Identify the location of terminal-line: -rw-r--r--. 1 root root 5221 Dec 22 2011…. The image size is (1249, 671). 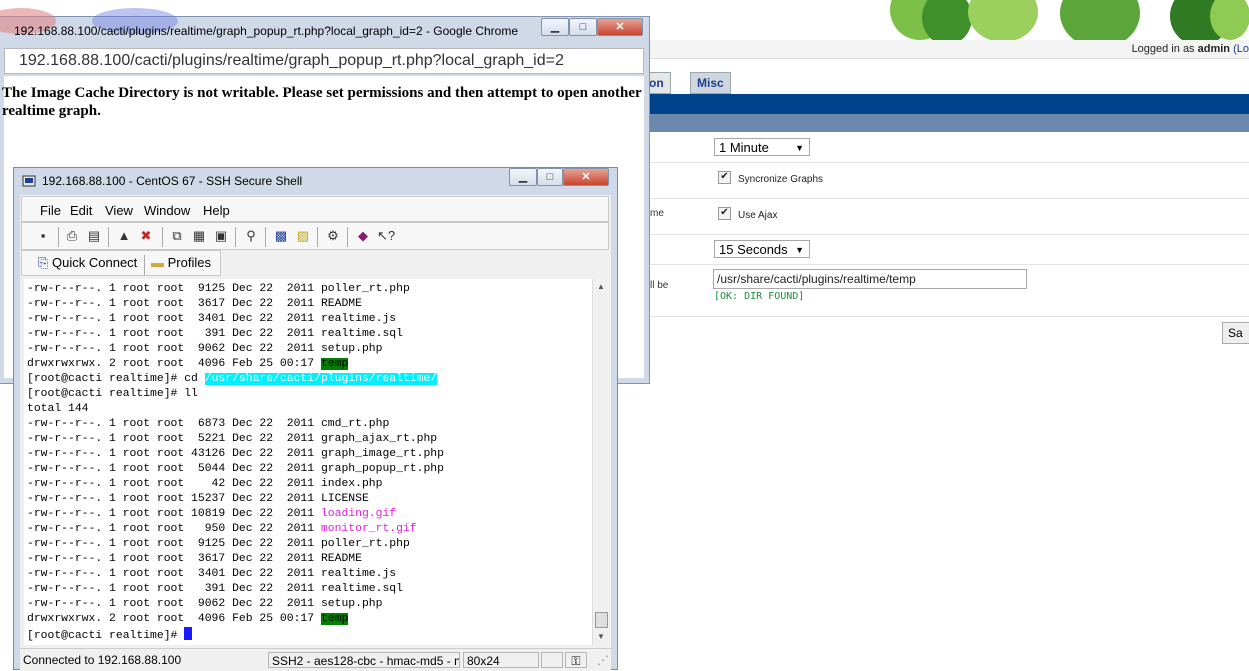
(235, 439).